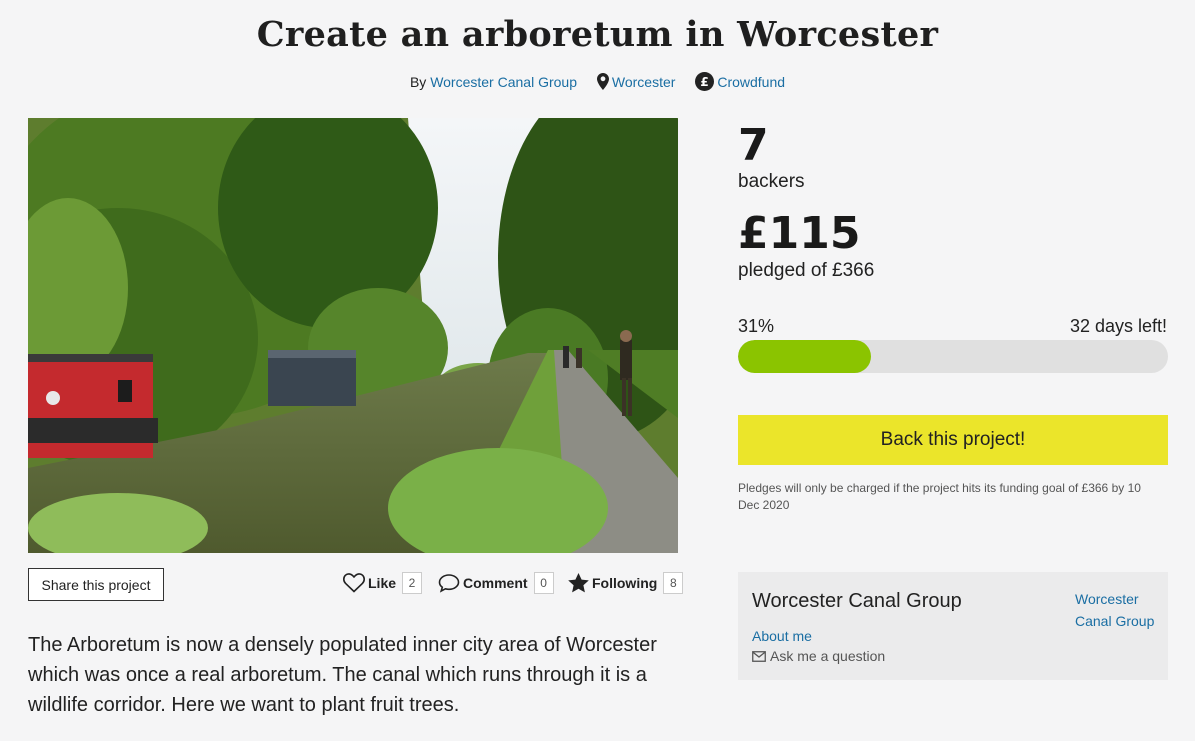 The image size is (1195, 741). What do you see at coordinates (412, 583) in the screenshot?
I see `like-count: 2` at bounding box center [412, 583].